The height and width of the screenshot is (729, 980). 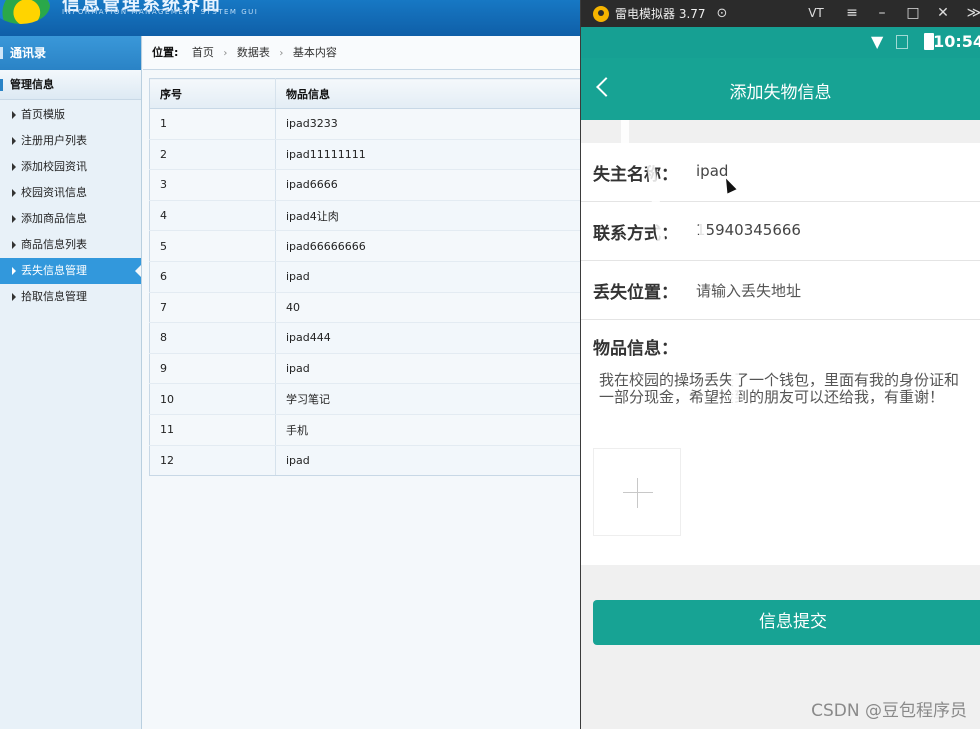 What do you see at coordinates (780, 172) in the screenshot?
I see `owner-name-row: 失主名称： ipad` at bounding box center [780, 172].